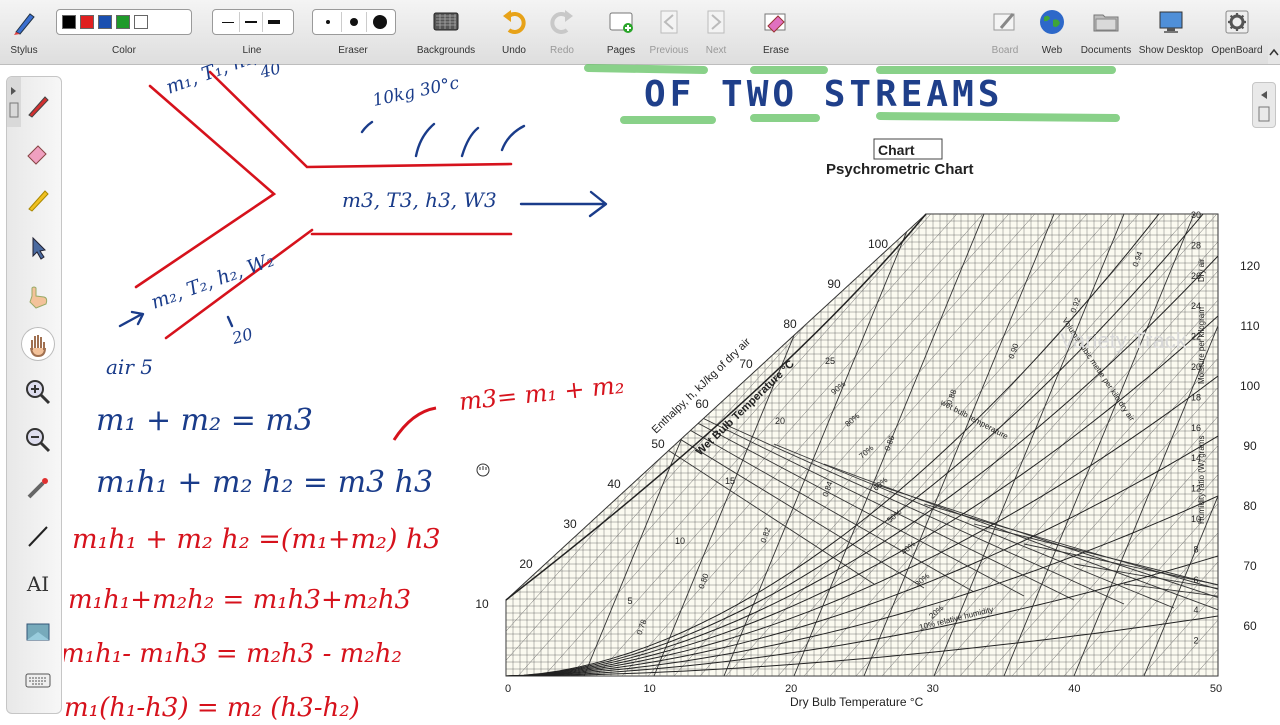 The width and height of the screenshot is (1280, 725). I want to click on wet-bulb-tick-label: 15, so click(730, 481).